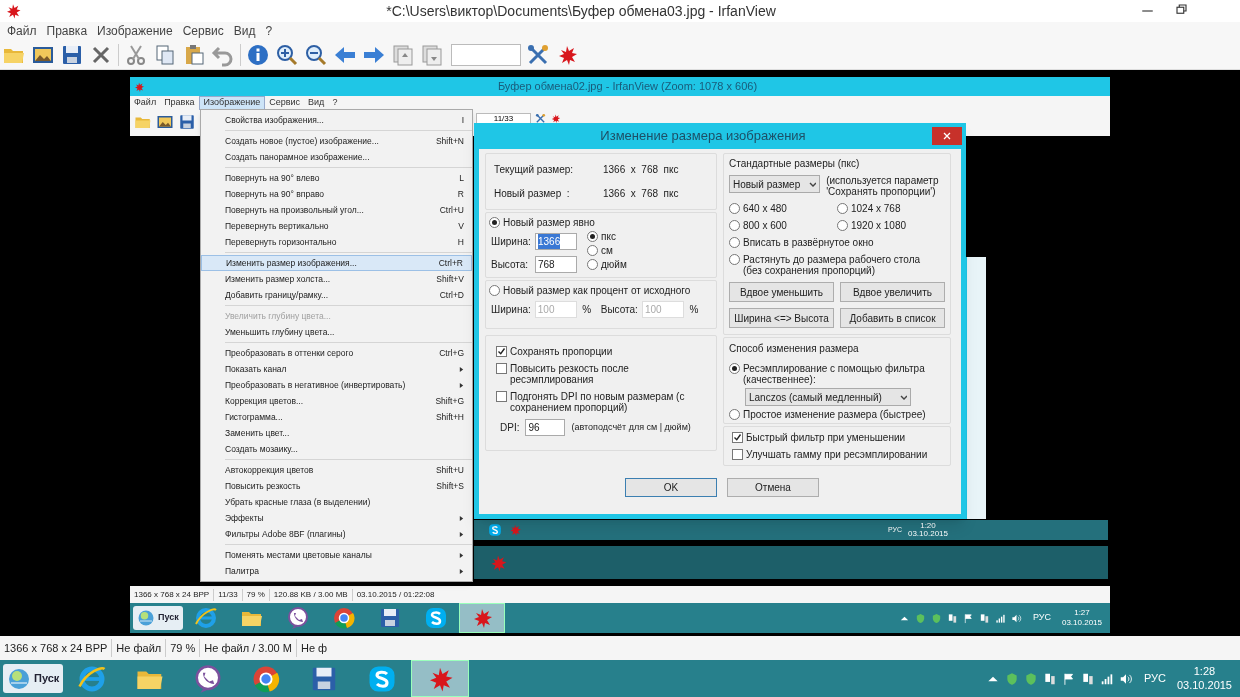  I want to click on dialog-button: Вдвое увеличить, so click(892, 292).